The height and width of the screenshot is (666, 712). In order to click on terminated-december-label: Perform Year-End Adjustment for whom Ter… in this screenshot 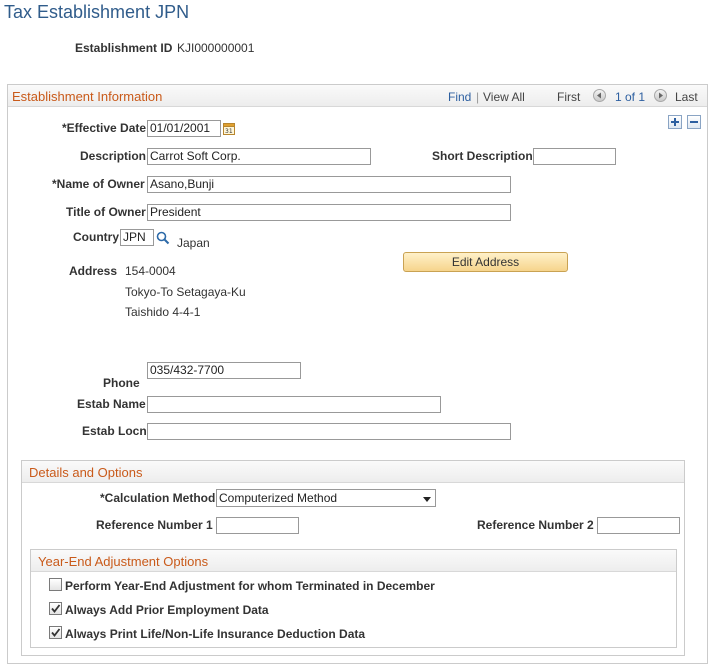, I will do `click(250, 586)`.